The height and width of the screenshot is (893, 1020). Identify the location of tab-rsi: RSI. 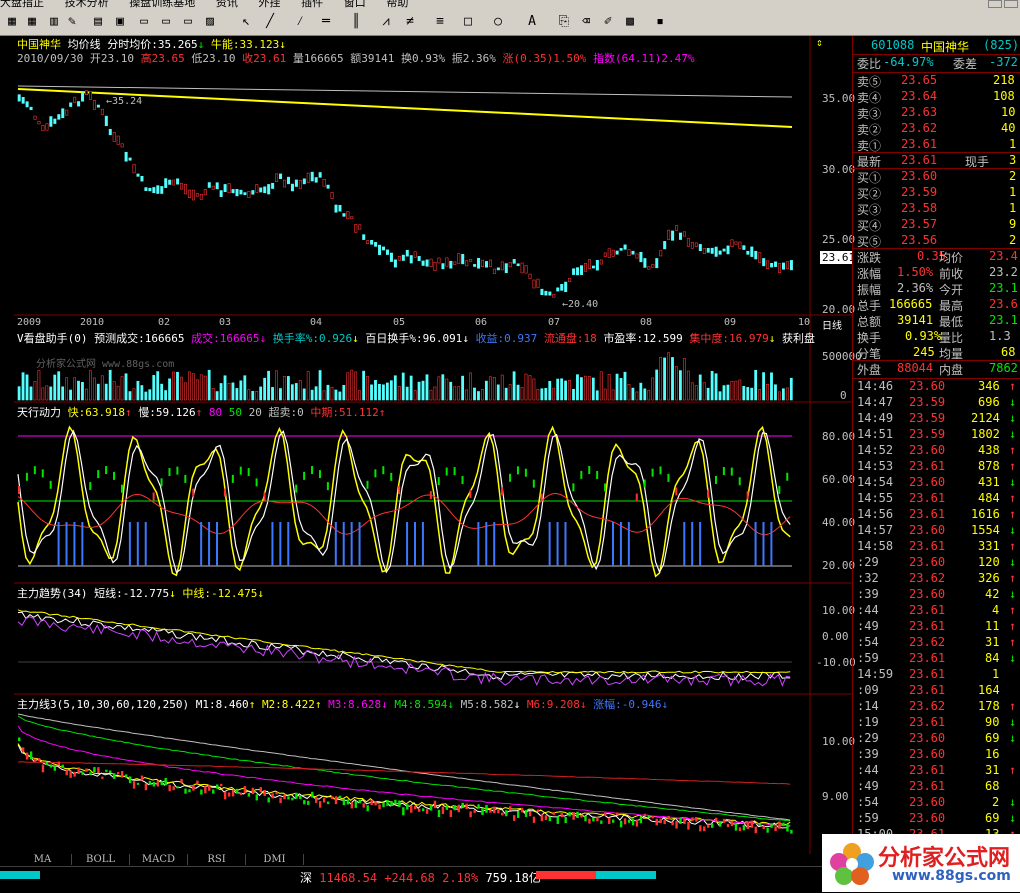
(217, 859).